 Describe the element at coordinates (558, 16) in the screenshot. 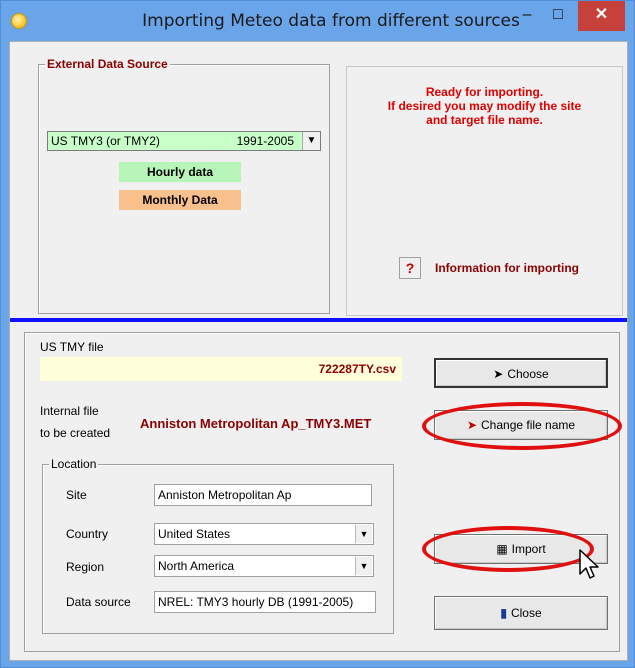

I see `maximize-button: □` at that location.